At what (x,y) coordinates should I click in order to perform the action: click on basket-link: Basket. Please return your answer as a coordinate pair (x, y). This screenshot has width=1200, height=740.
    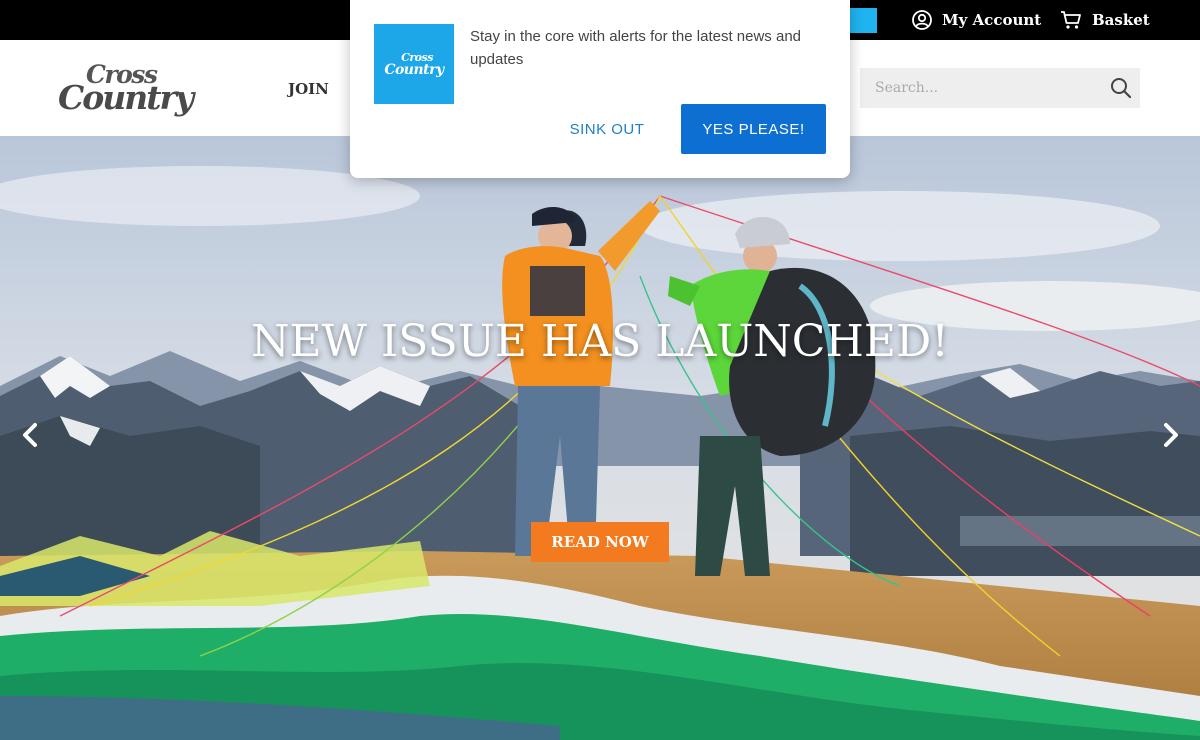
    Looking at the image, I should click on (1105, 20).